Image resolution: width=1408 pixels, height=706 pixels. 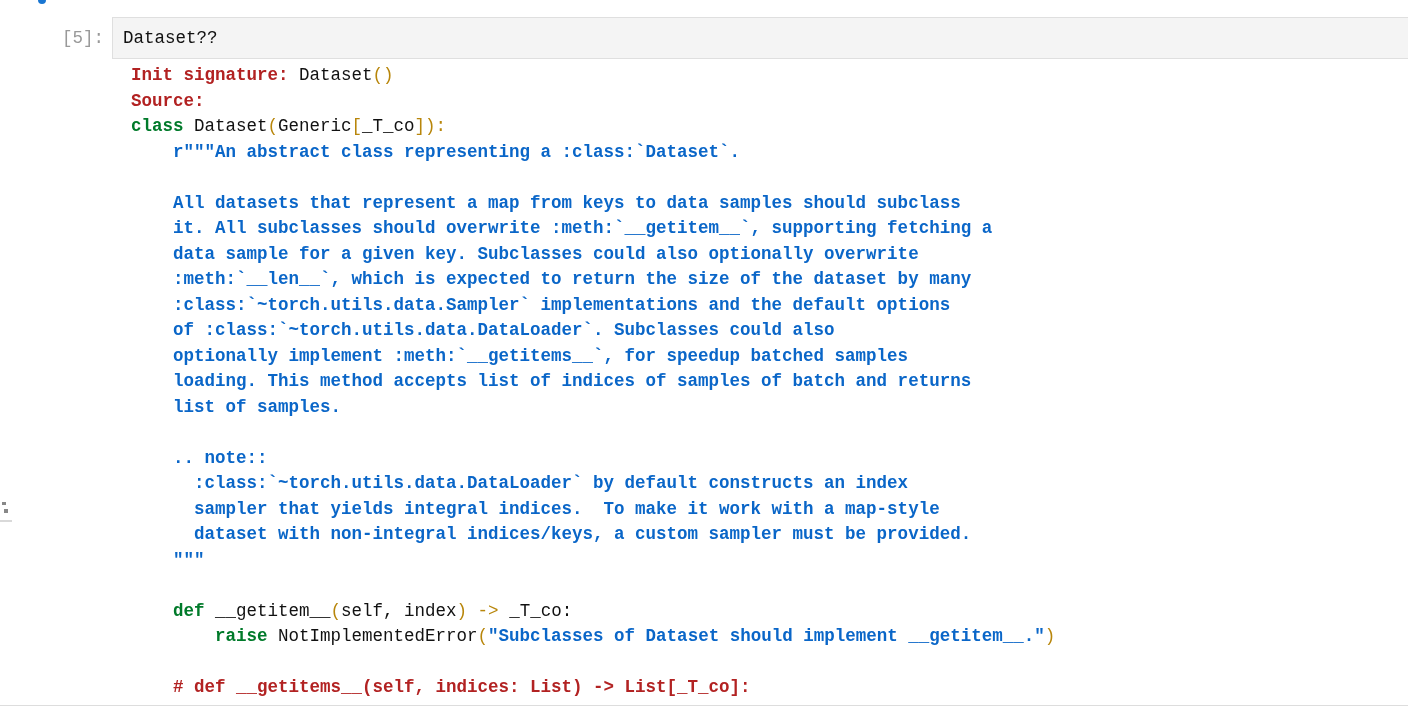 I want to click on docstring-text: of :class:`~torch.utils.data.DataLoader`. Subclasses could also, so click(x=503, y=330).